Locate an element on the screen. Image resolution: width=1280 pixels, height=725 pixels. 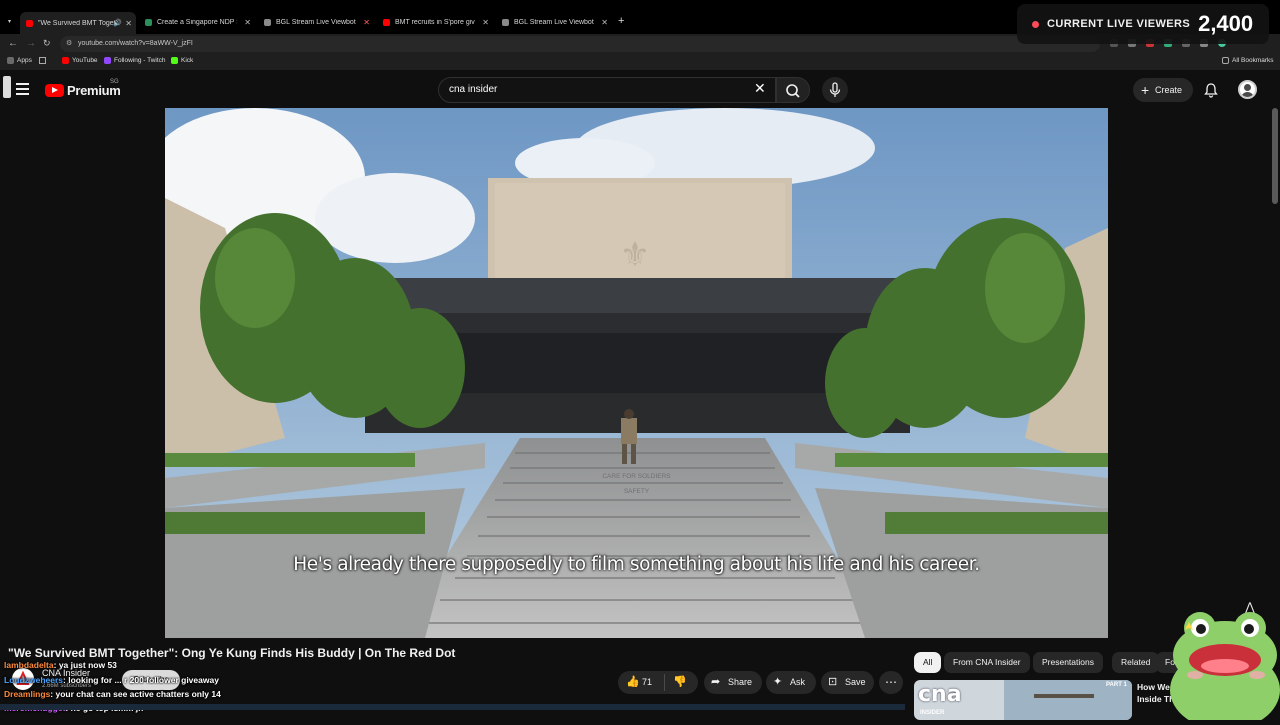
like-count: 71 is located at coordinates (647, 682).